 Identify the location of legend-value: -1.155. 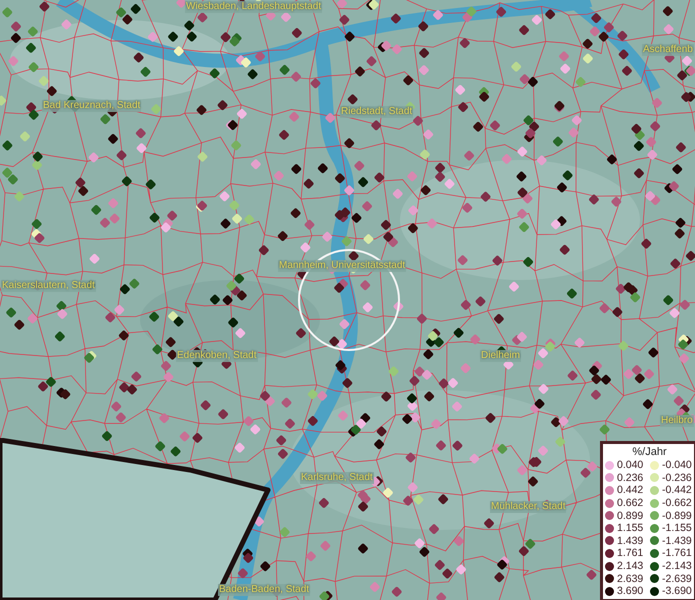
(677, 528).